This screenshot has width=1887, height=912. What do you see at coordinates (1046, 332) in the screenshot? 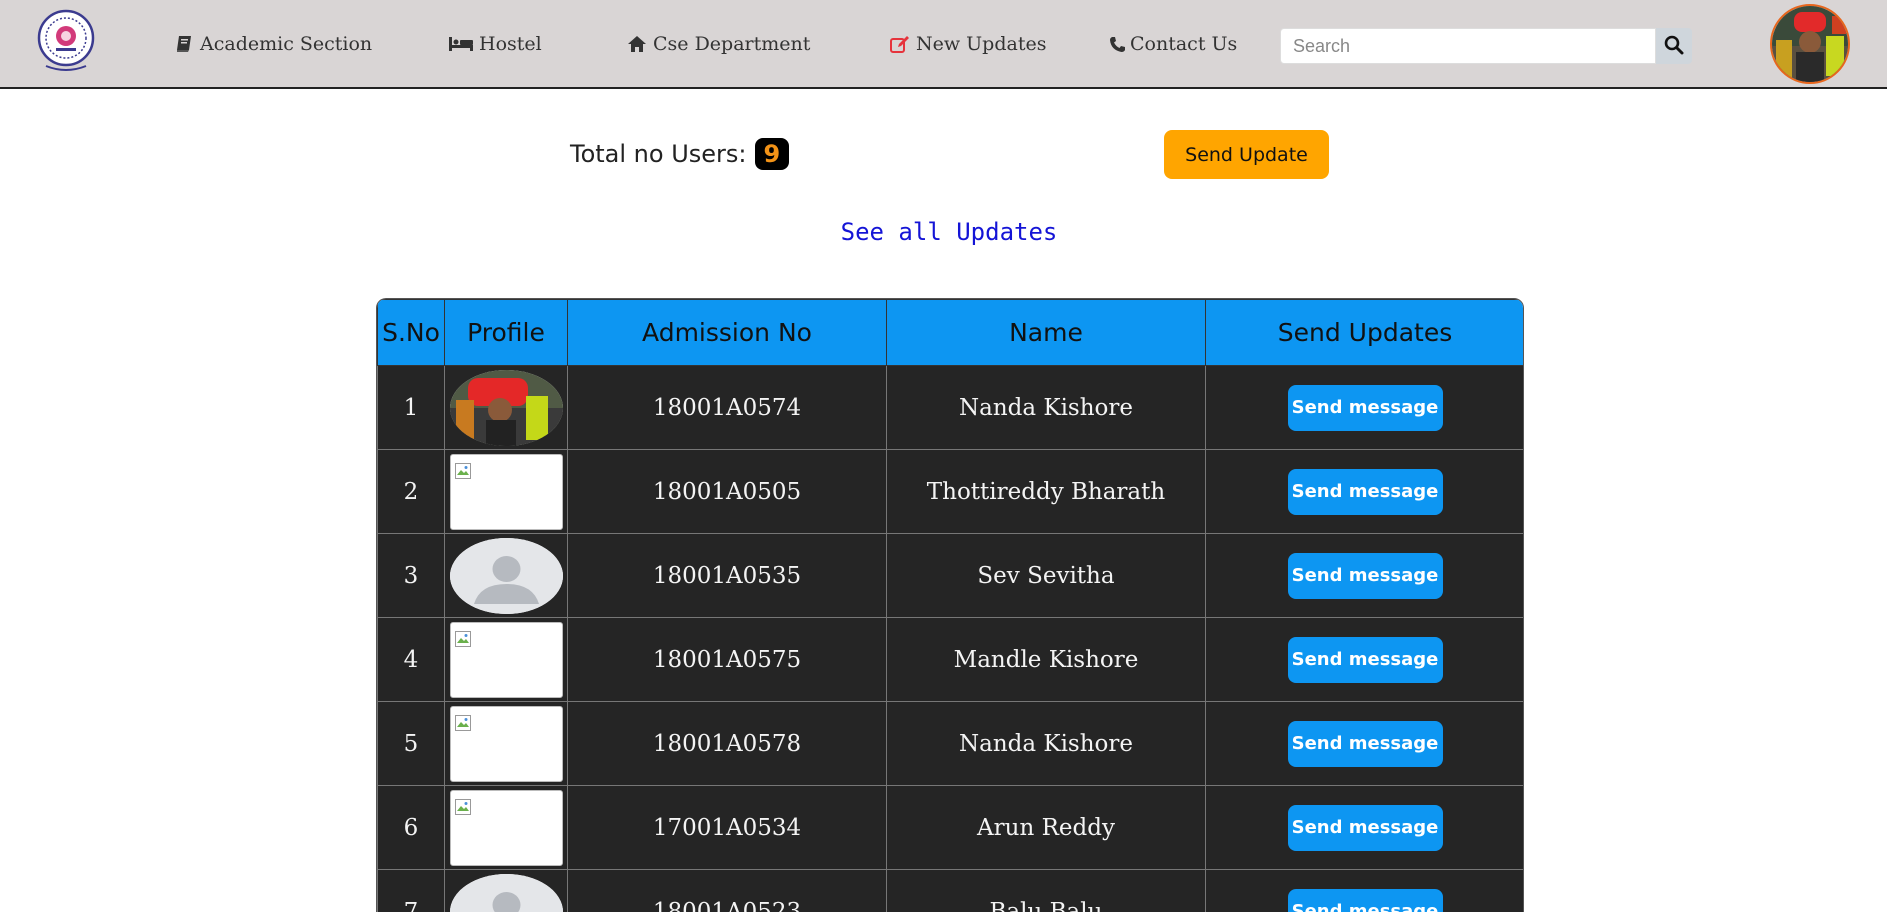
I see `header-name: Name` at bounding box center [1046, 332].